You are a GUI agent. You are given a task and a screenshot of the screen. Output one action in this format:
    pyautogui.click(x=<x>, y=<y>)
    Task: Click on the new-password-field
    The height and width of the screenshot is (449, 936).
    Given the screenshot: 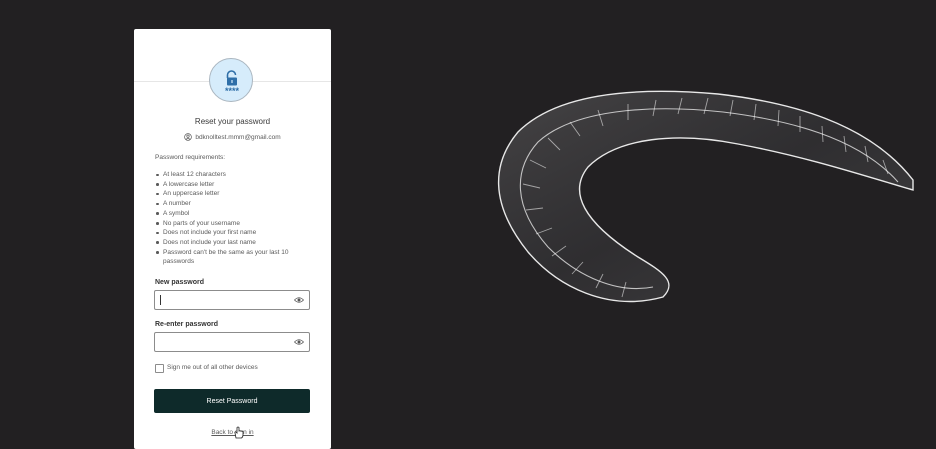 What is the action you would take?
    pyautogui.click(x=232, y=300)
    